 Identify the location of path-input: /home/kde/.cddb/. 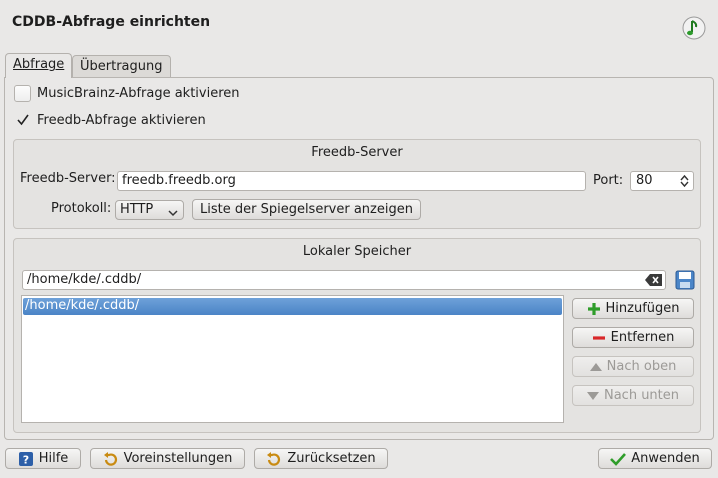
(344, 280).